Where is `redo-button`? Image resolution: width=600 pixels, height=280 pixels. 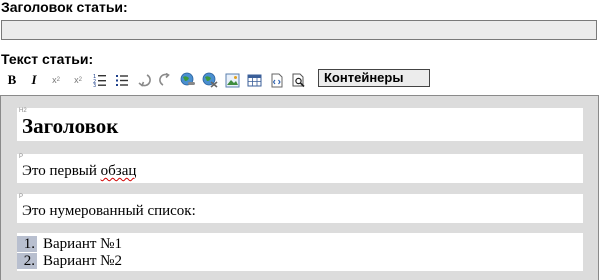 redo-button is located at coordinates (166, 80).